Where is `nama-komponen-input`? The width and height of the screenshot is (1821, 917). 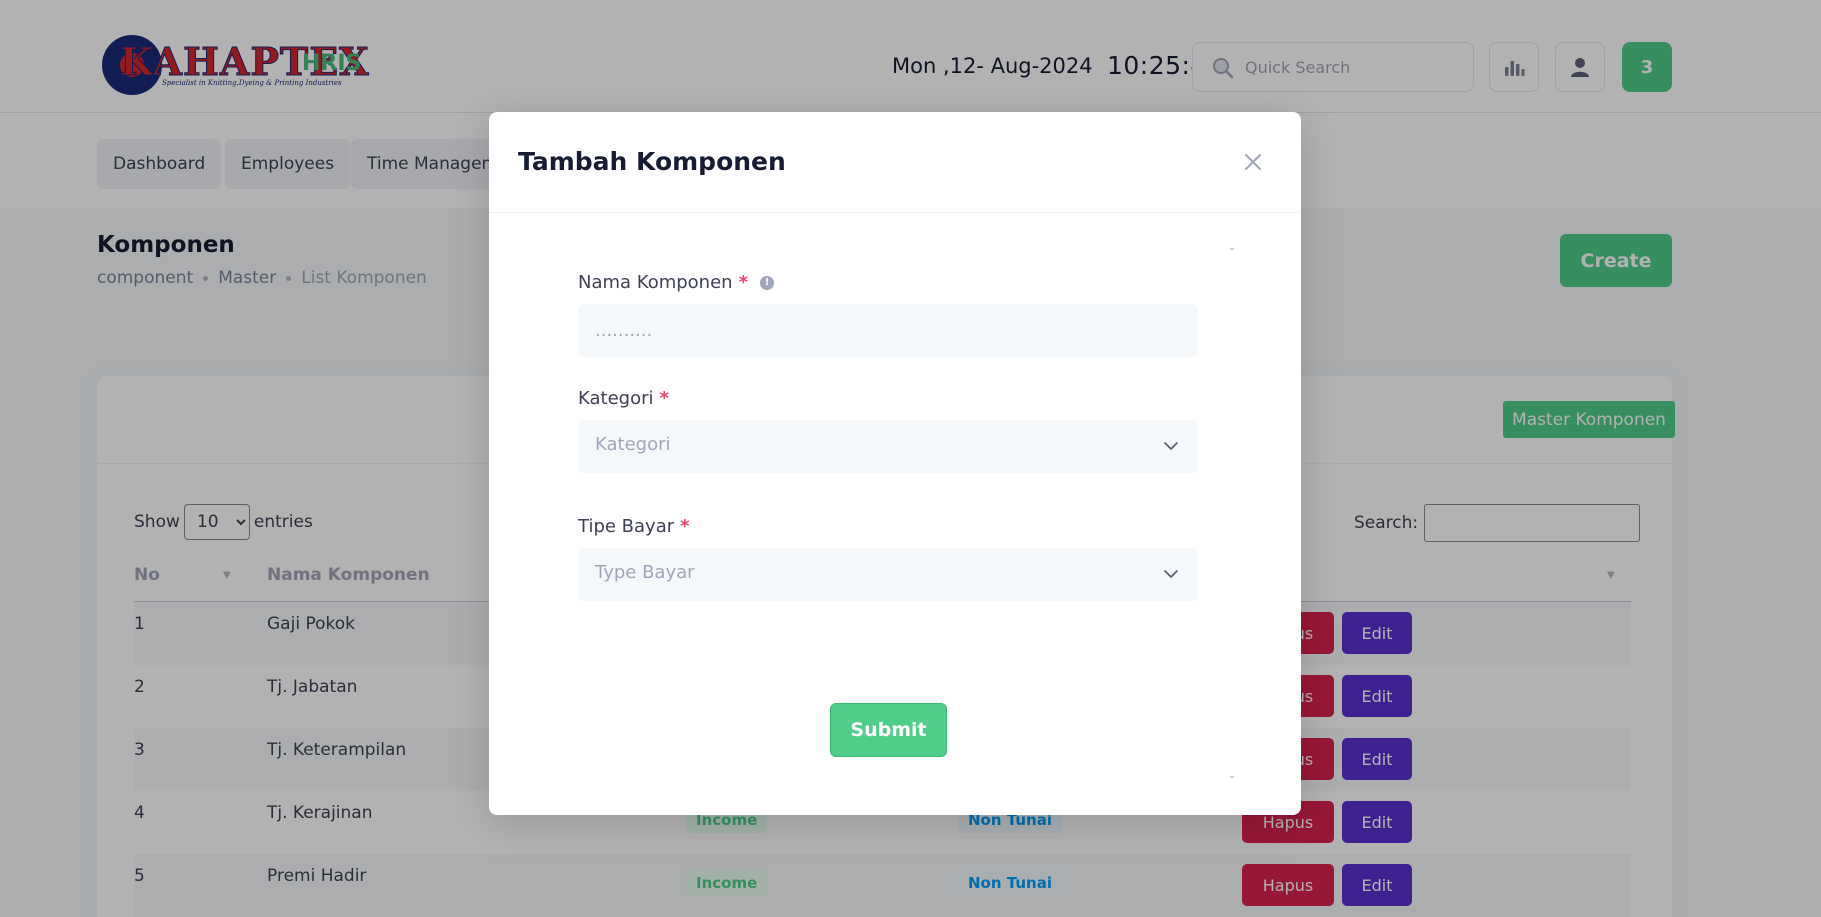
nama-komponen-input is located at coordinates (888, 330).